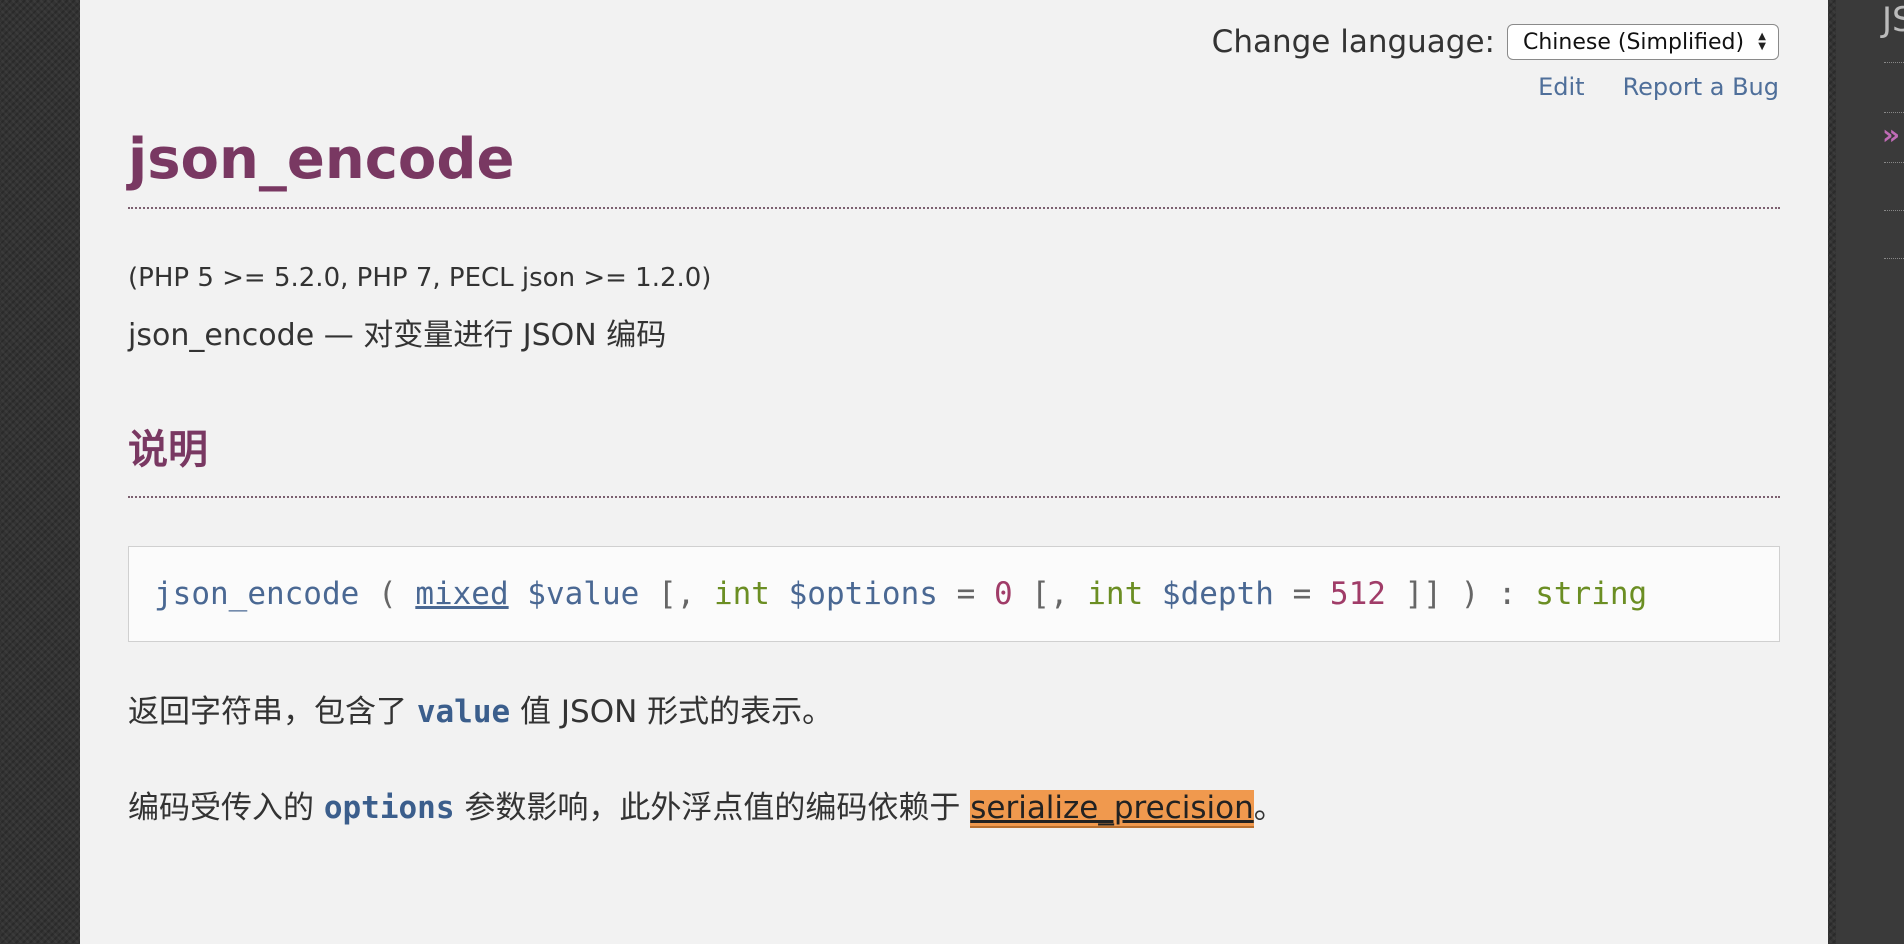 This screenshot has height=944, width=1904. I want to click on edit-link: Edit, so click(1561, 87).